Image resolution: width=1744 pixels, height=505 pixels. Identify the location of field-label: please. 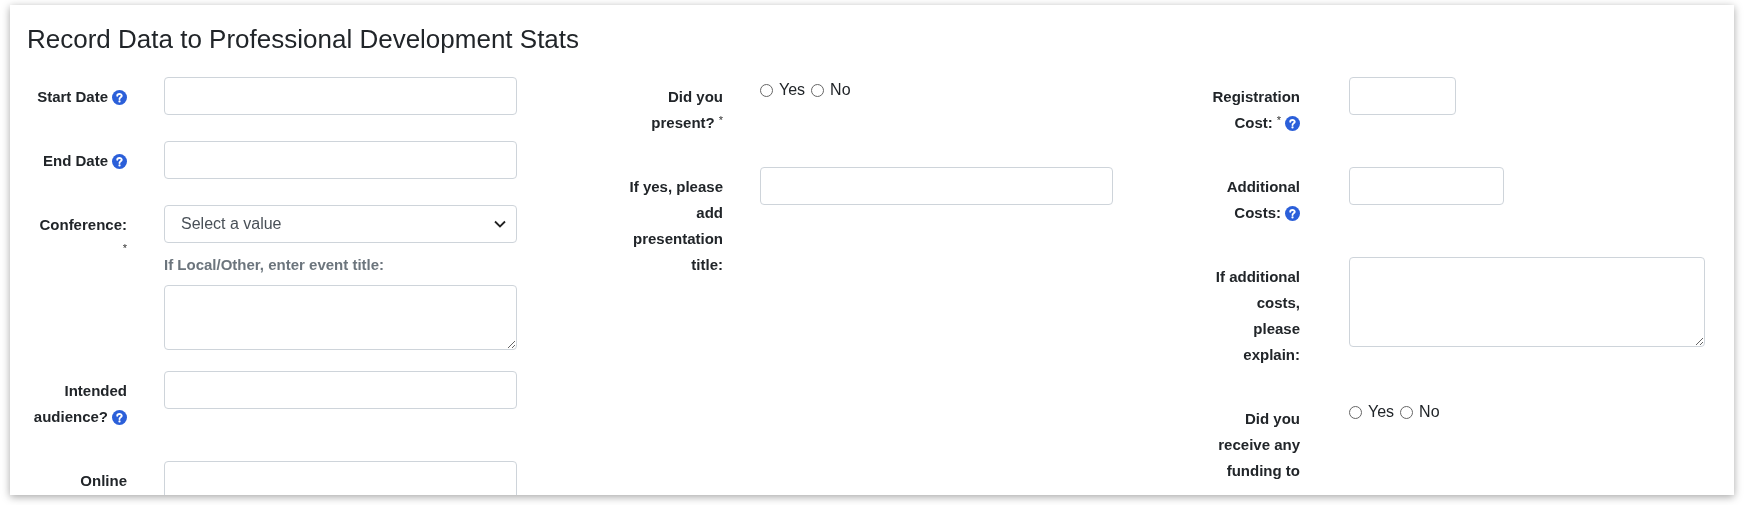
(1276, 329).